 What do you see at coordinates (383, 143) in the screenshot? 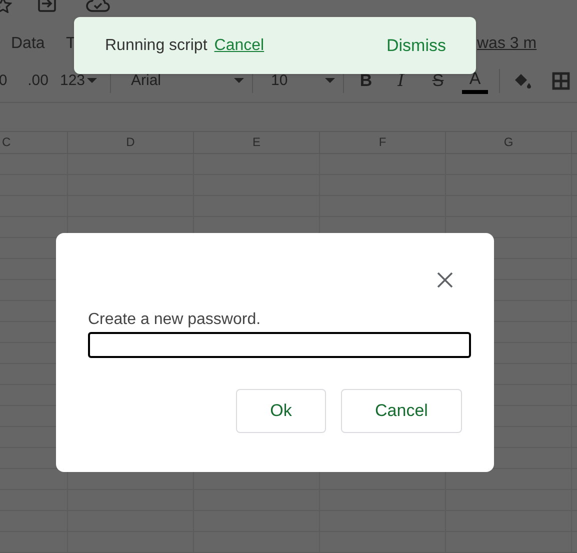
I see `column-header: F` at bounding box center [383, 143].